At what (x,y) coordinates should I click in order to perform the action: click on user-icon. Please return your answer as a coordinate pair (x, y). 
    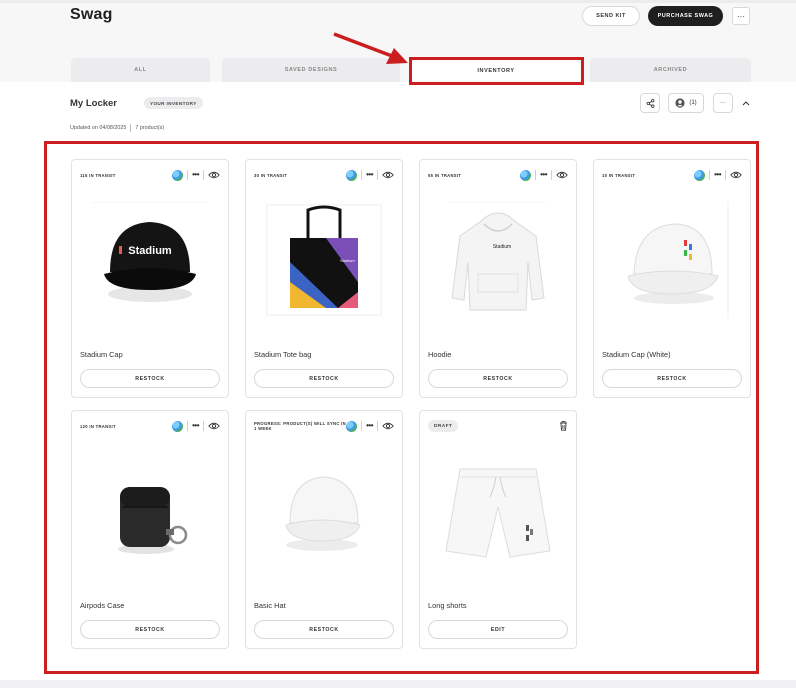
    Looking at the image, I should click on (680, 103).